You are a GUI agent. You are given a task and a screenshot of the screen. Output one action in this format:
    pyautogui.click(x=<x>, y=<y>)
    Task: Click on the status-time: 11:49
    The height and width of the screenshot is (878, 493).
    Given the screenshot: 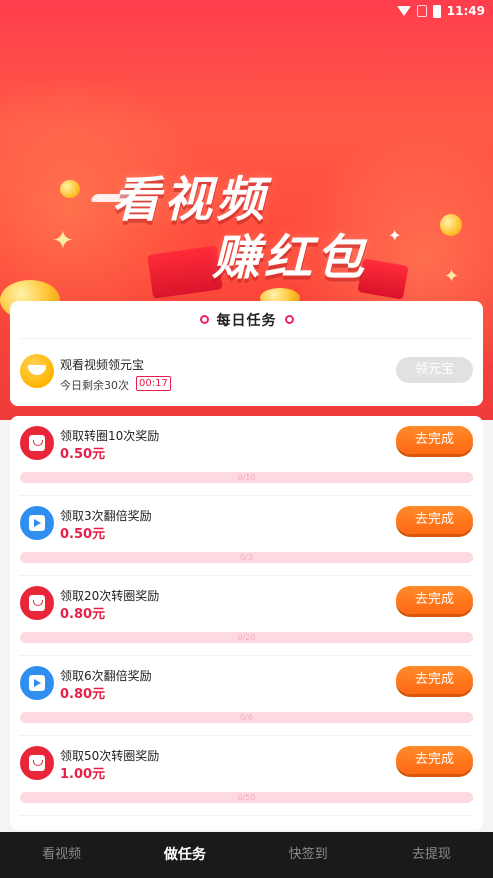 What is the action you would take?
    pyautogui.click(x=465, y=11)
    